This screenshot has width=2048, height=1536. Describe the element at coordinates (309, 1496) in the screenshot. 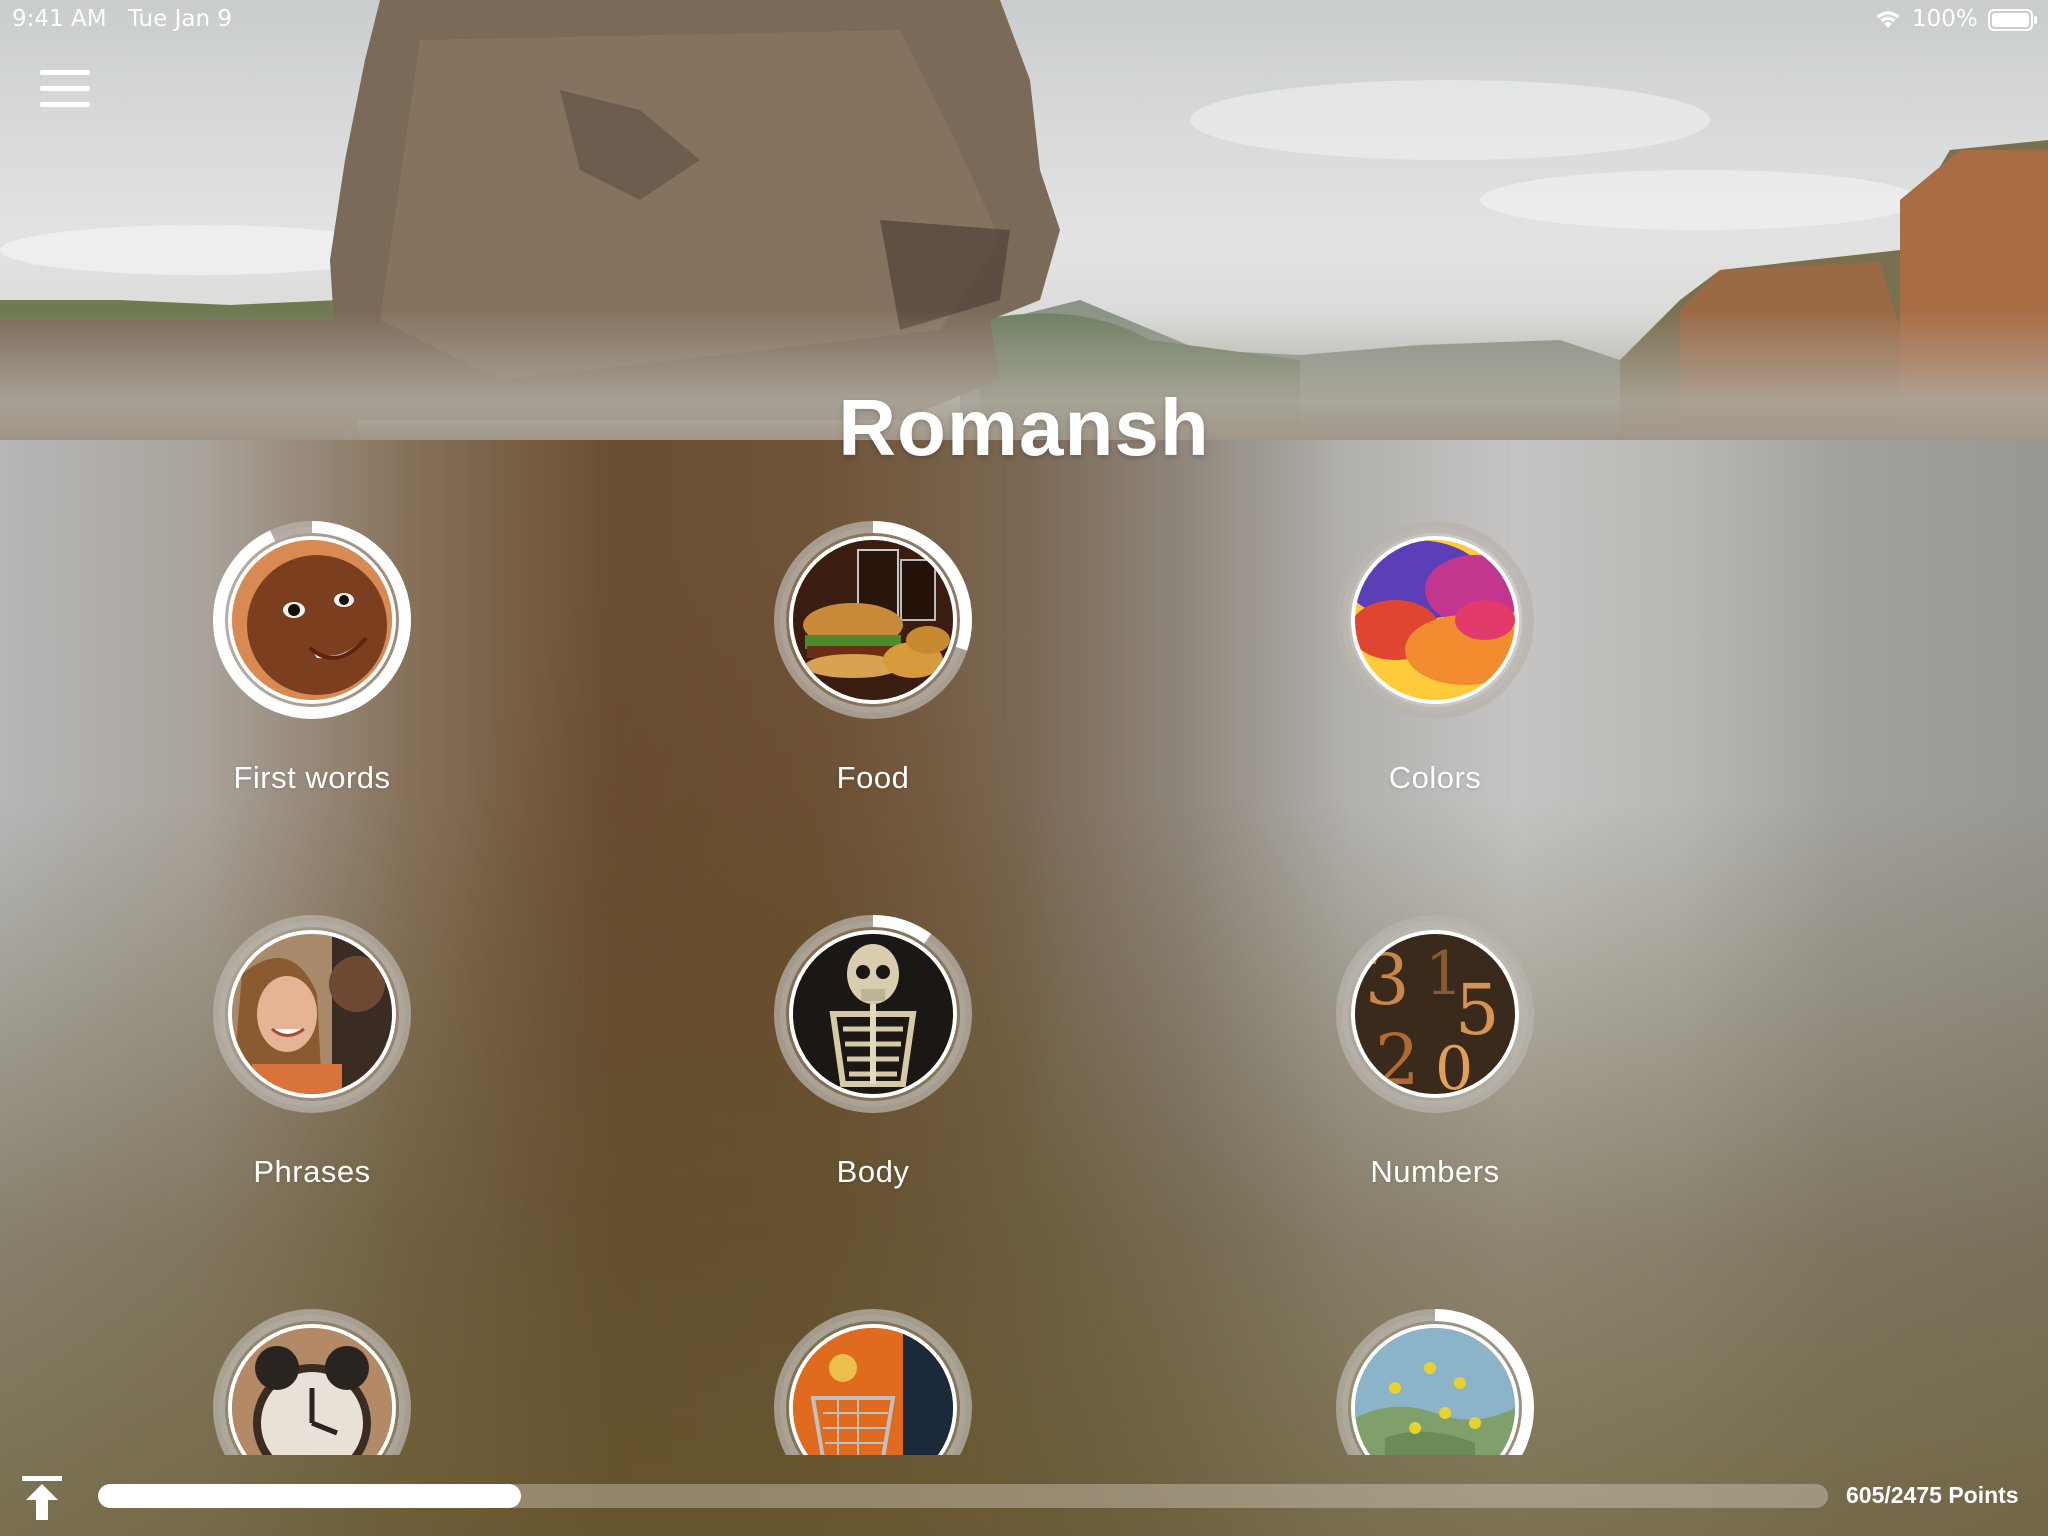

I see `points-progress-fill` at that location.